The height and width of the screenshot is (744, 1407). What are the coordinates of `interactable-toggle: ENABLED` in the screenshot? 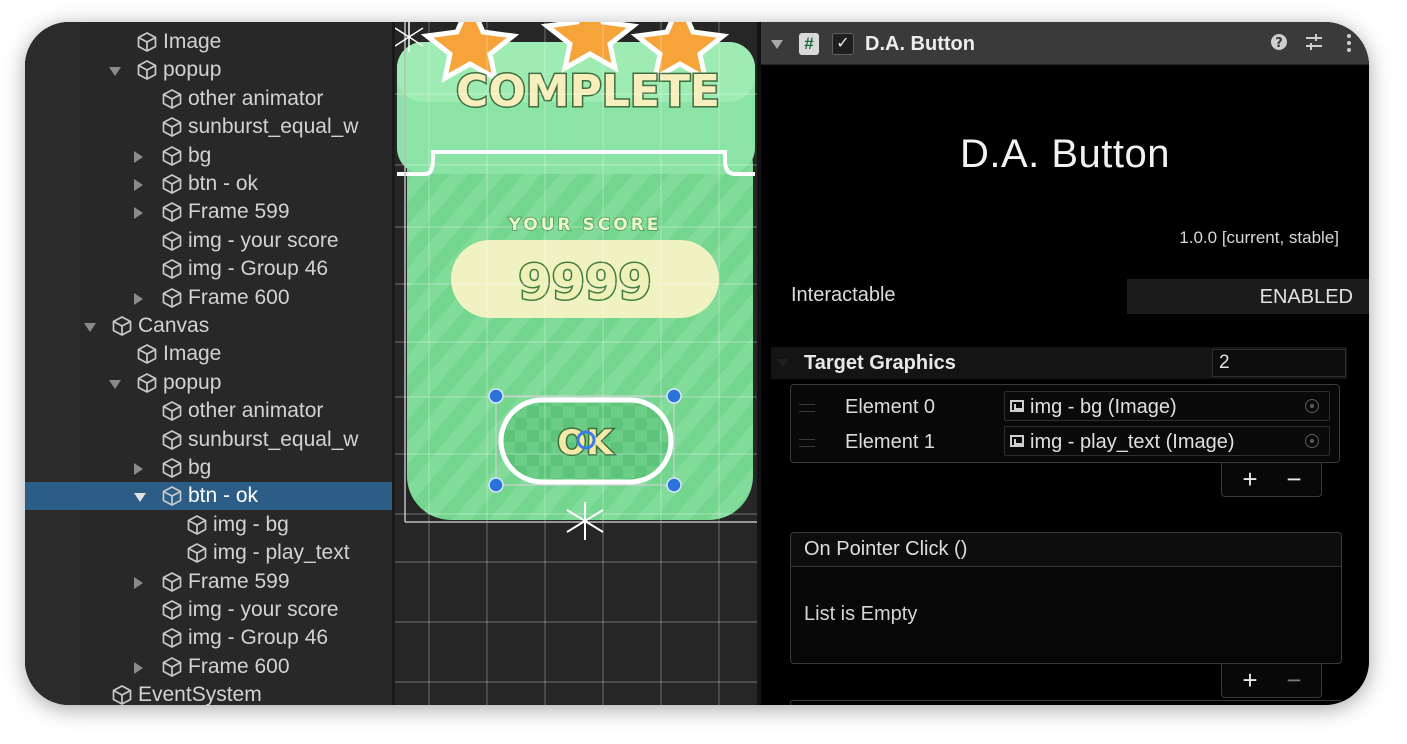 It's located at (1248, 296).